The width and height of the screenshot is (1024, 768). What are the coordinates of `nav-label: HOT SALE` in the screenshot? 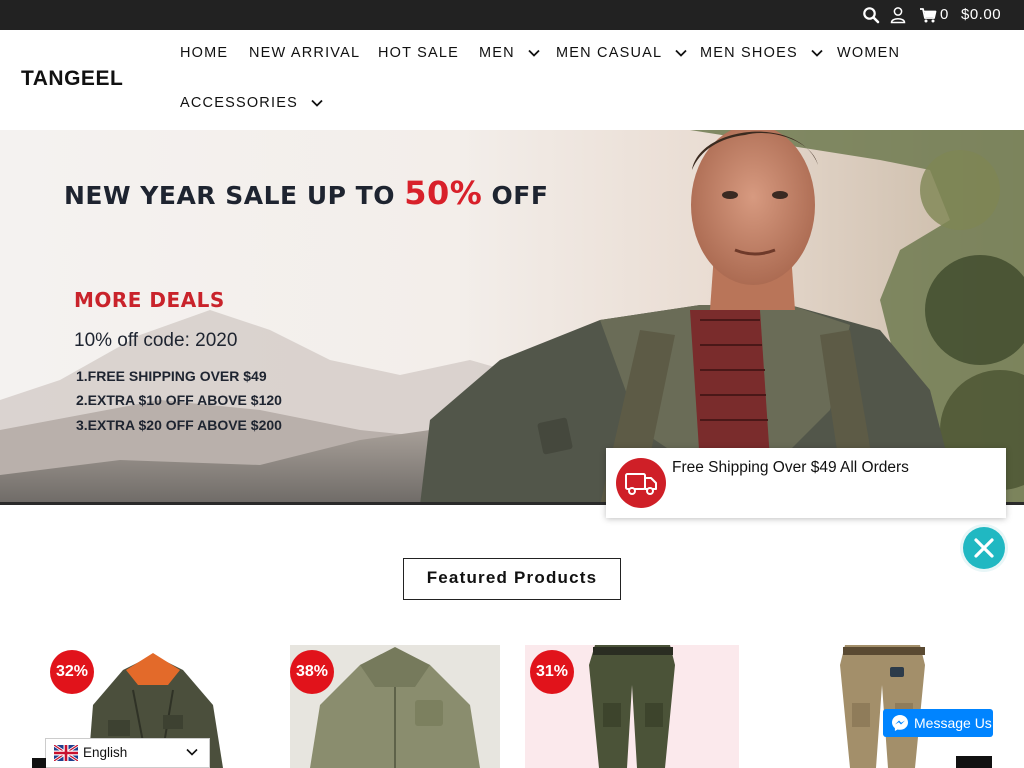 It's located at (419, 53).